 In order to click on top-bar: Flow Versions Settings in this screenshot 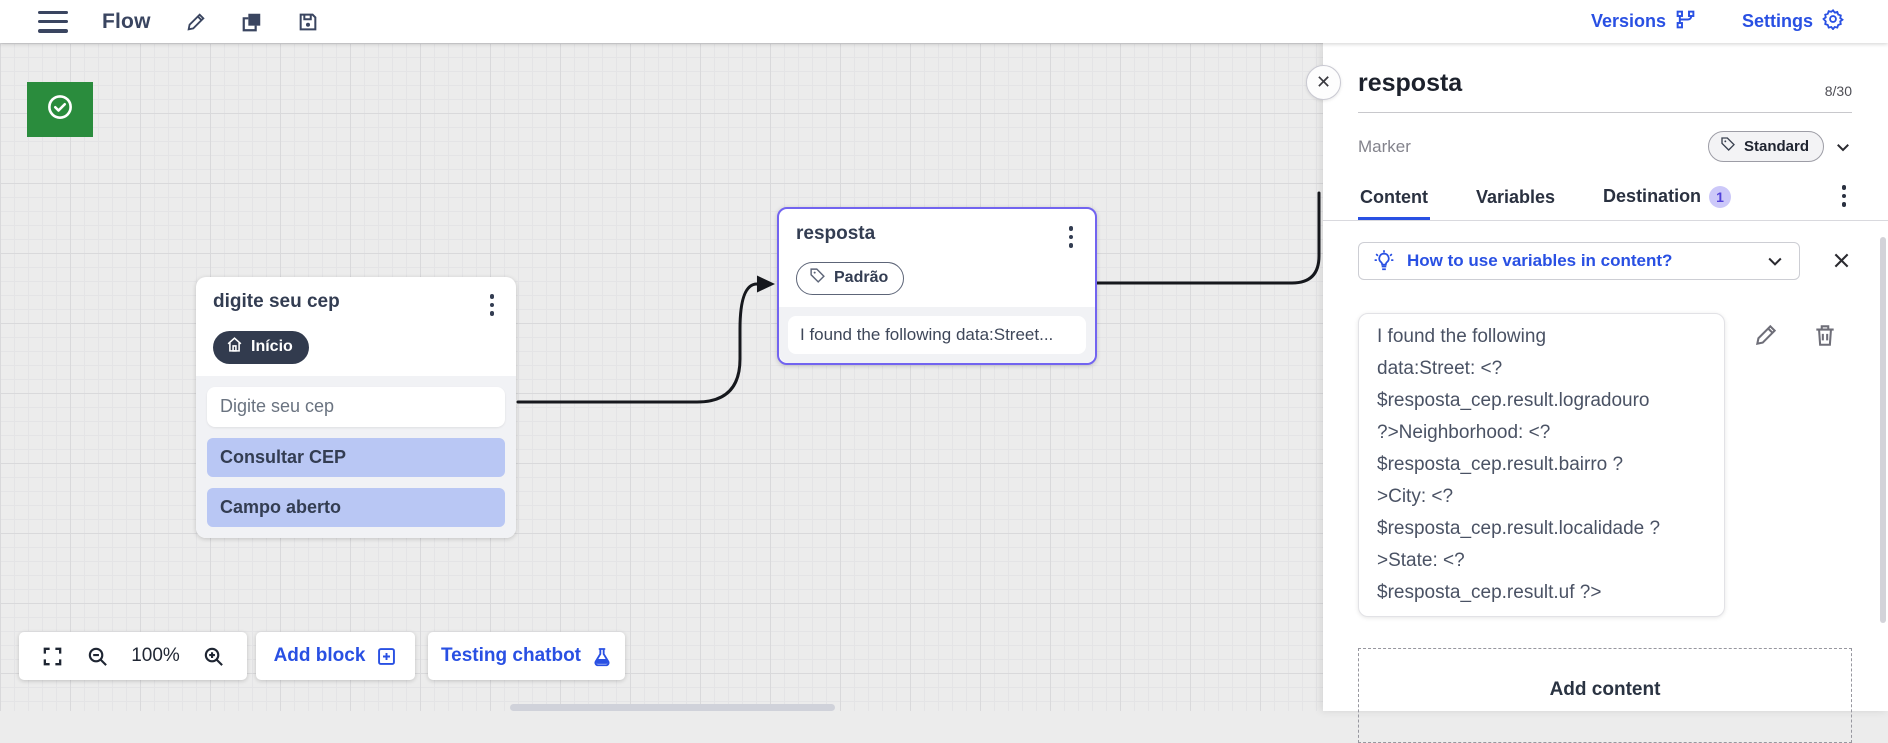, I will do `click(944, 21)`.